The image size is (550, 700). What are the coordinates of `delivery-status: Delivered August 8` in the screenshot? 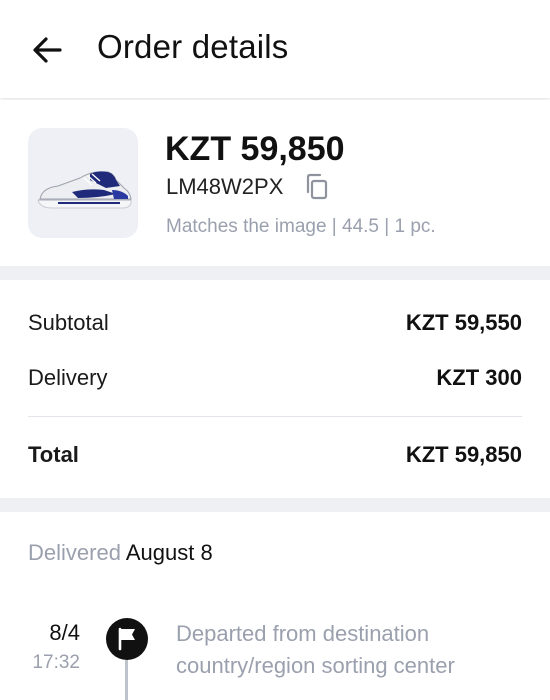 It's located at (120, 553).